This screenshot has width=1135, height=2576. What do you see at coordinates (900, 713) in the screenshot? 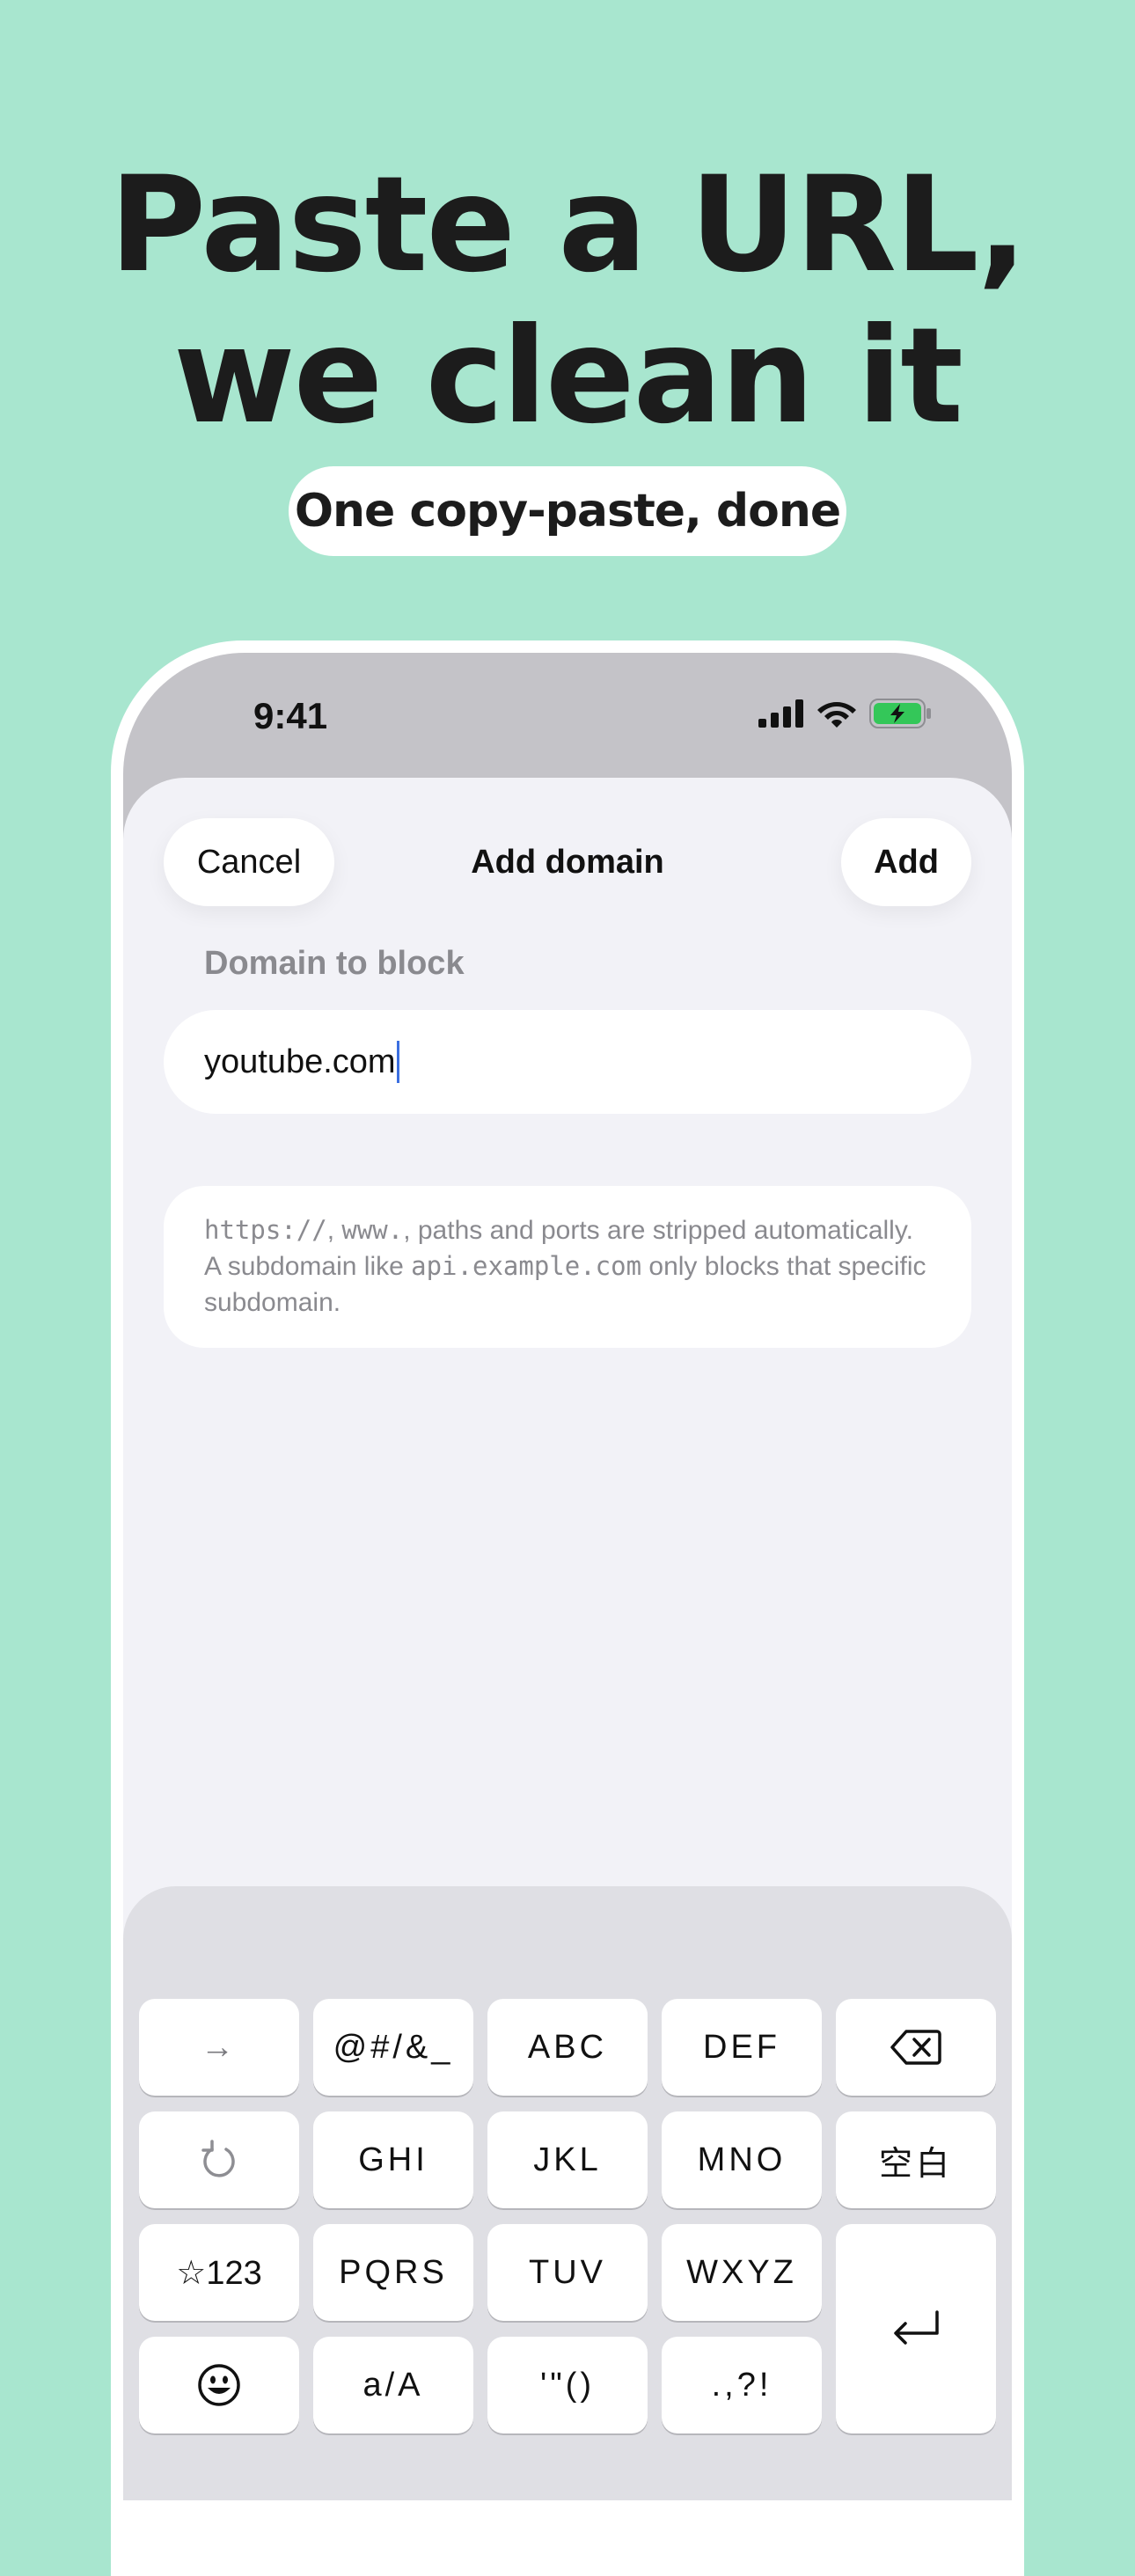
I see `battery-charging-icon` at bounding box center [900, 713].